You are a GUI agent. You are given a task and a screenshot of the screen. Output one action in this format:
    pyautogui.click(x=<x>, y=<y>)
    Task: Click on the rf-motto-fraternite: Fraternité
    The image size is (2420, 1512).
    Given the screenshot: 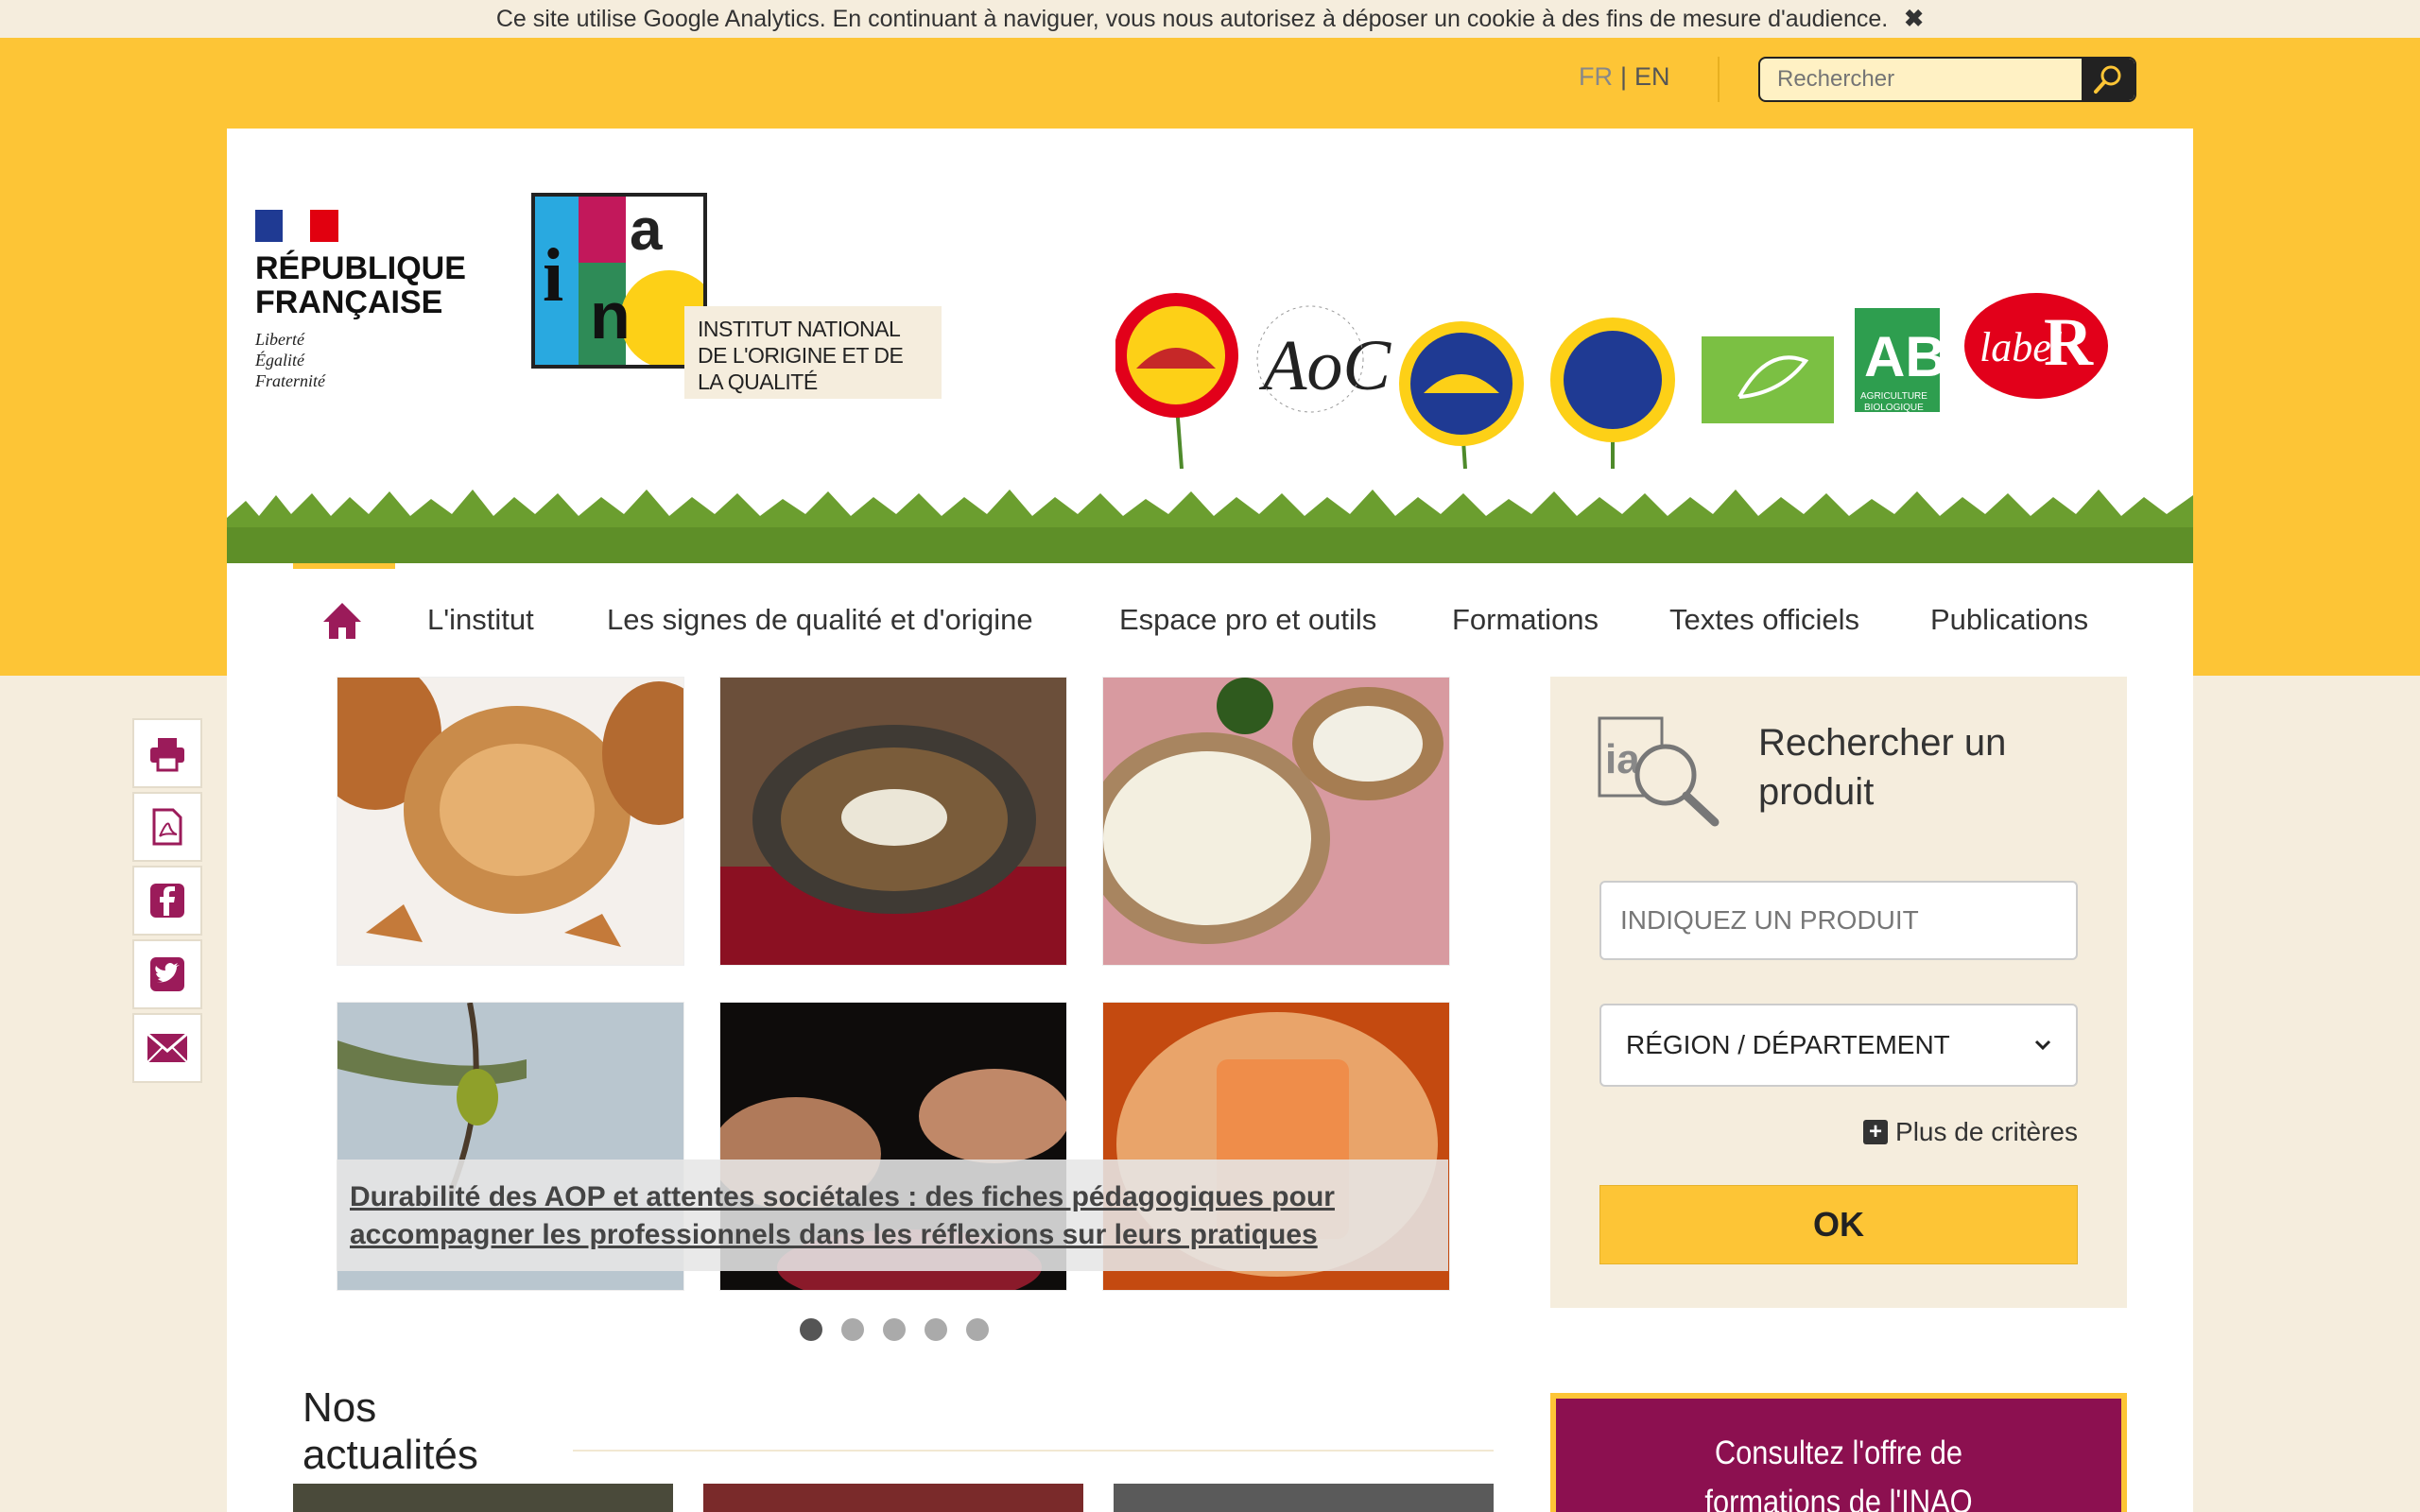 What is the action you would take?
    pyautogui.click(x=290, y=380)
    